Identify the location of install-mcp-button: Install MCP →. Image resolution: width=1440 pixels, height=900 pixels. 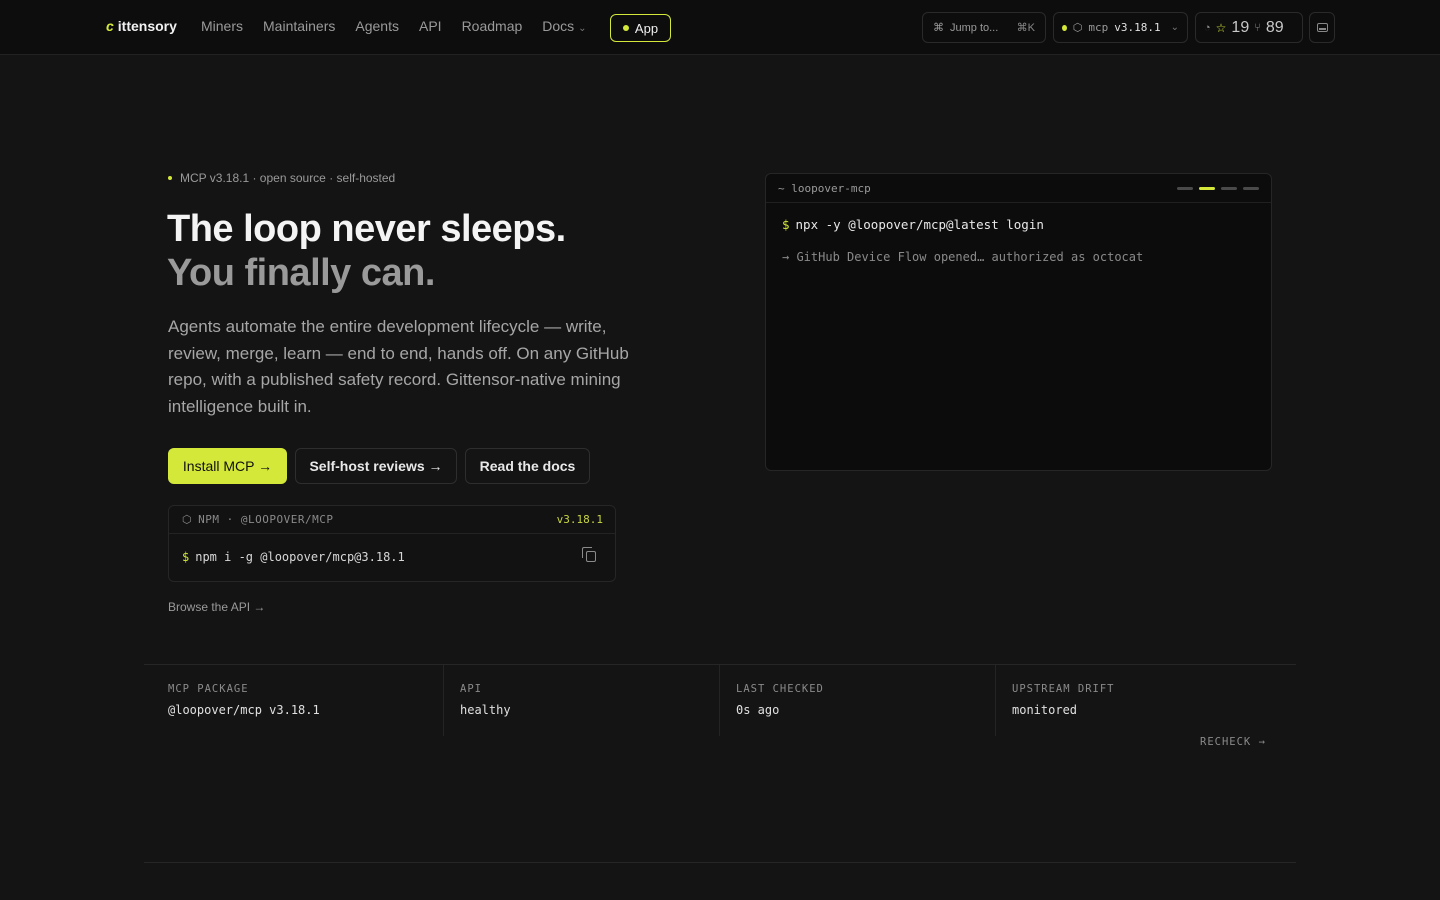
(227, 466).